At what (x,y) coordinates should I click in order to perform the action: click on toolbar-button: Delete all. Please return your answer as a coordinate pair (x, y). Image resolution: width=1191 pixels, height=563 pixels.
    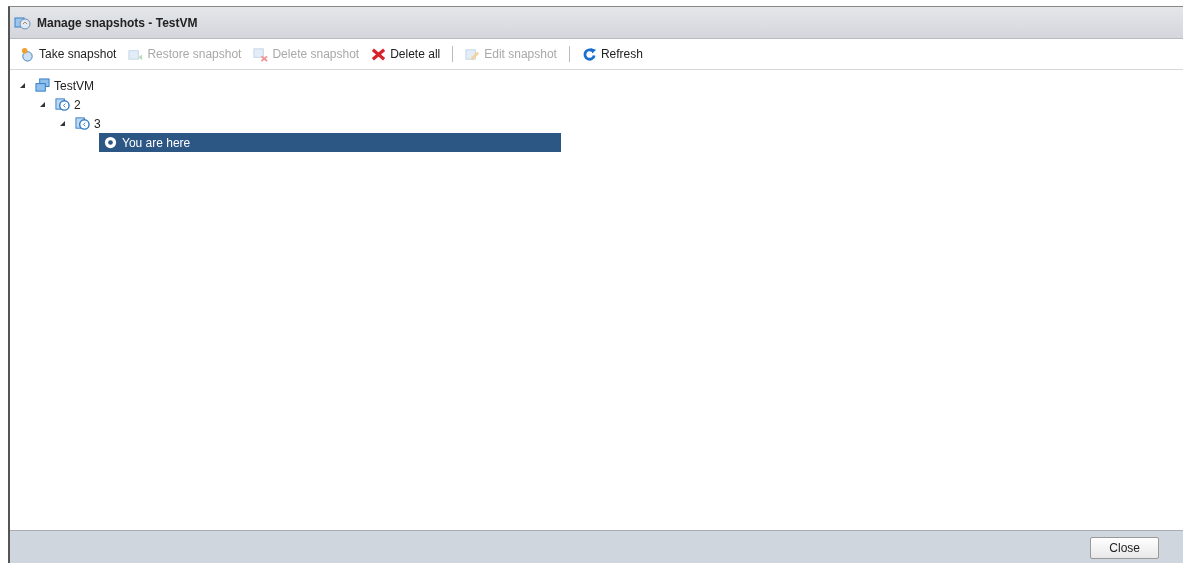
    Looking at the image, I should click on (406, 54).